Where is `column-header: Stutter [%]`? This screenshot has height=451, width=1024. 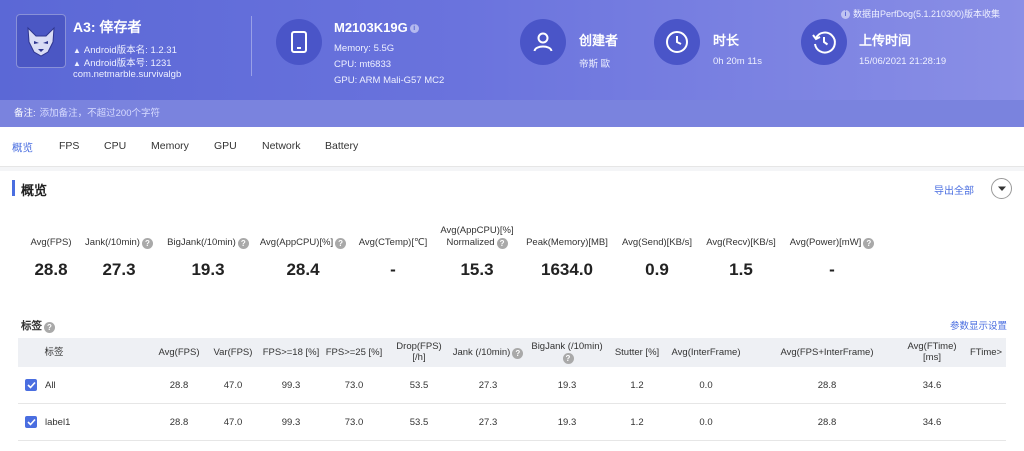
column-header: Stutter [%] is located at coordinates (637, 352).